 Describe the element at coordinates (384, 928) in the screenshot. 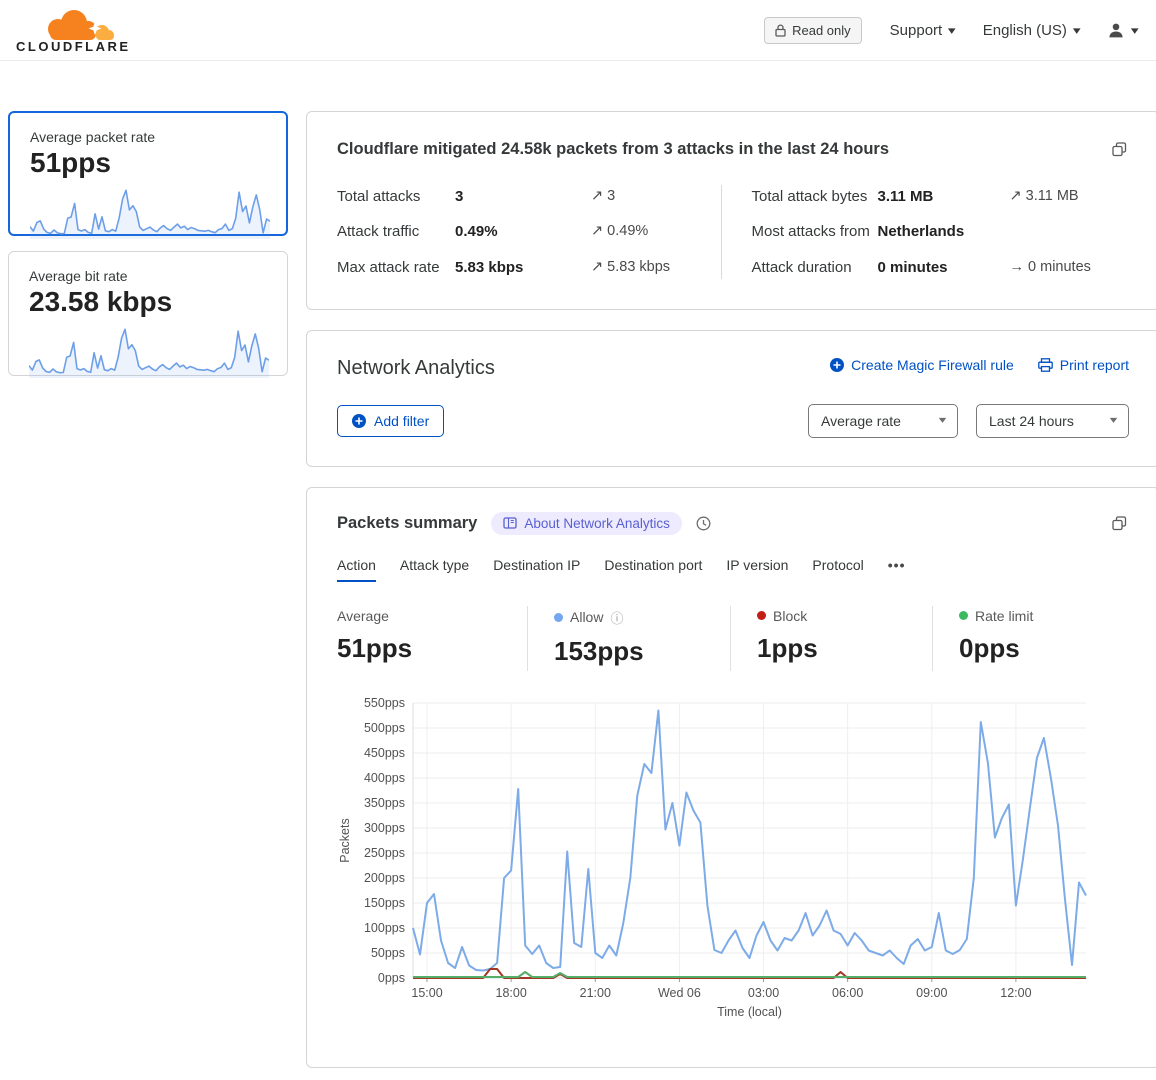

I see `svg-text: 100pps` at that location.